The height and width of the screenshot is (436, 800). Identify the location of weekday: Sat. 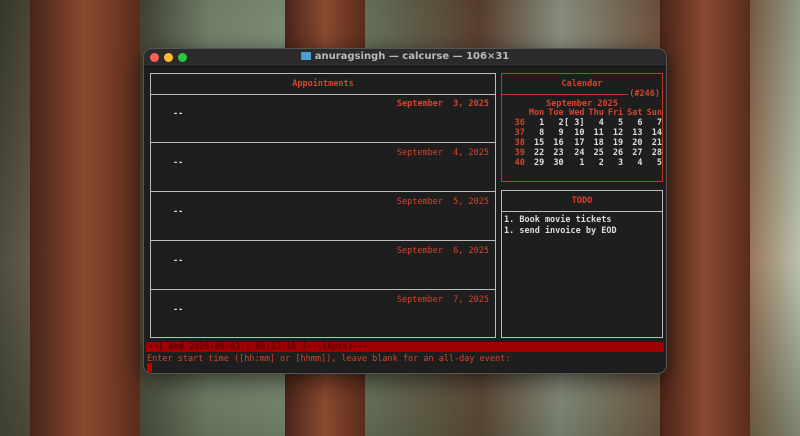
(635, 113).